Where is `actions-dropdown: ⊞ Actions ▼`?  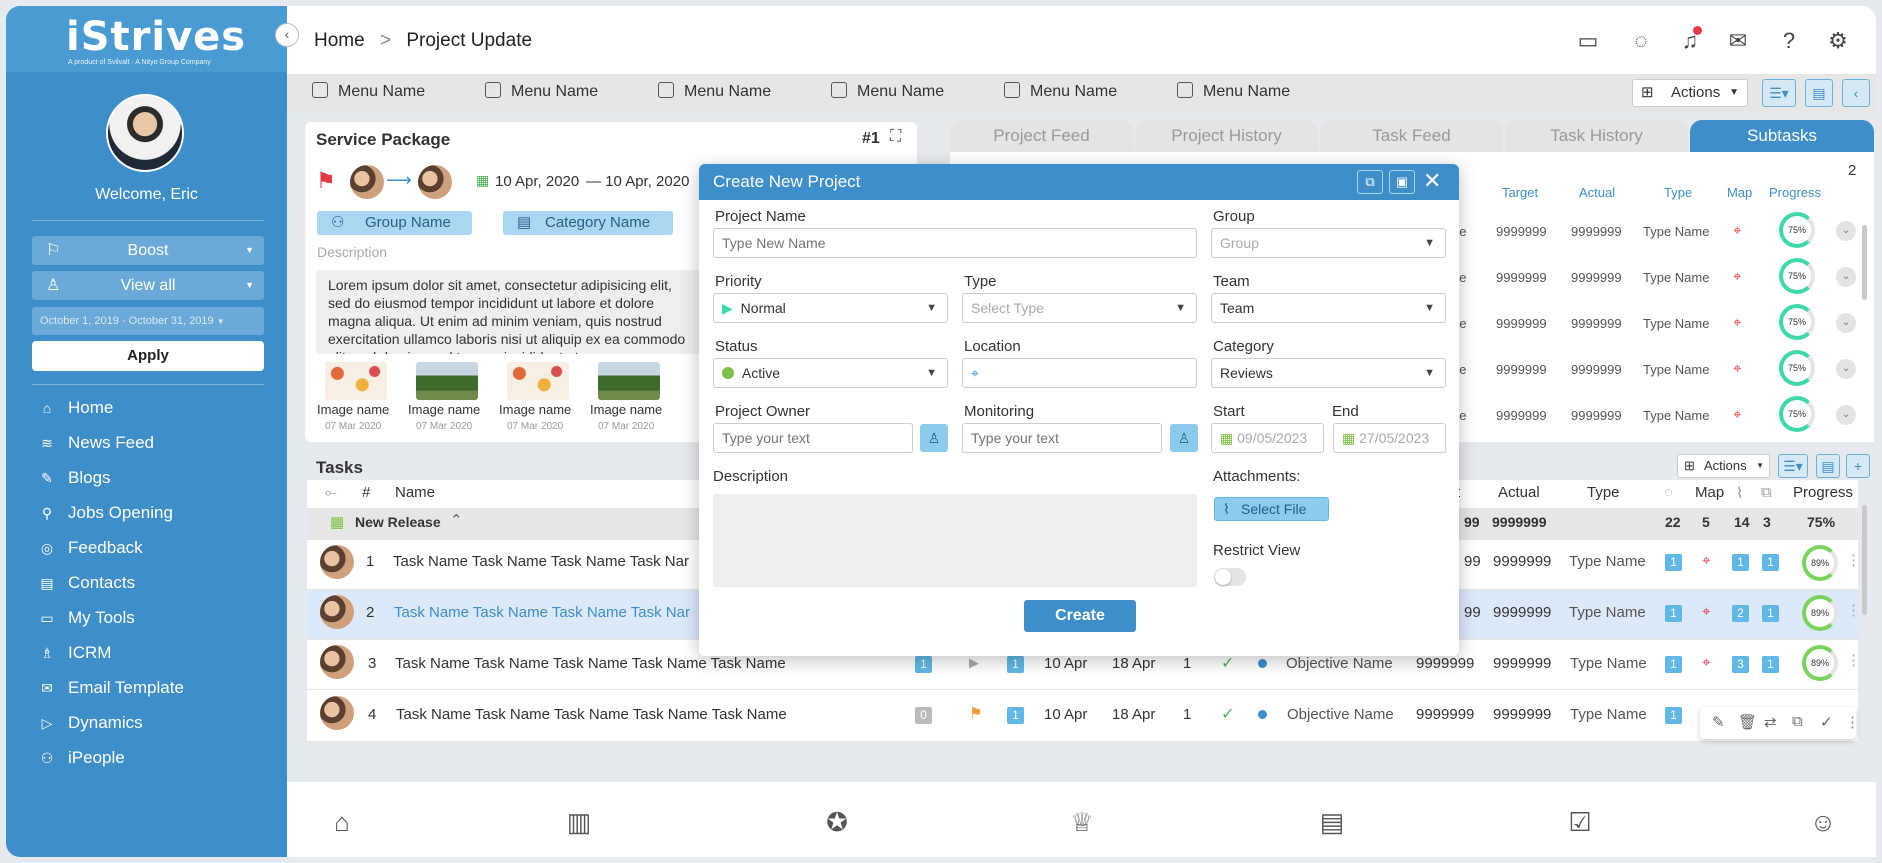 actions-dropdown: ⊞ Actions ▼ is located at coordinates (1690, 93).